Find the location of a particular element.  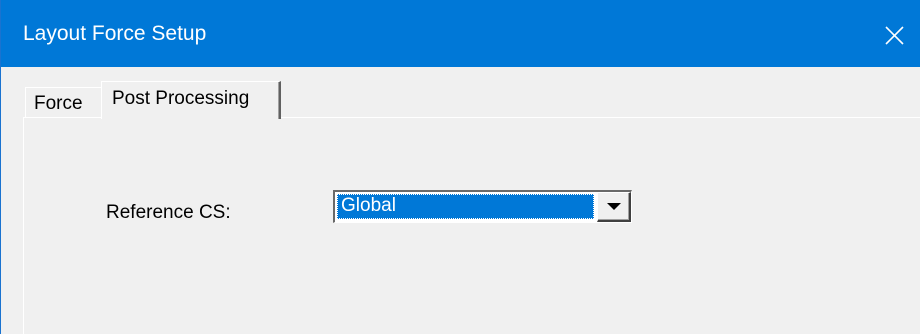

chevron-down-icon is located at coordinates (614, 206).